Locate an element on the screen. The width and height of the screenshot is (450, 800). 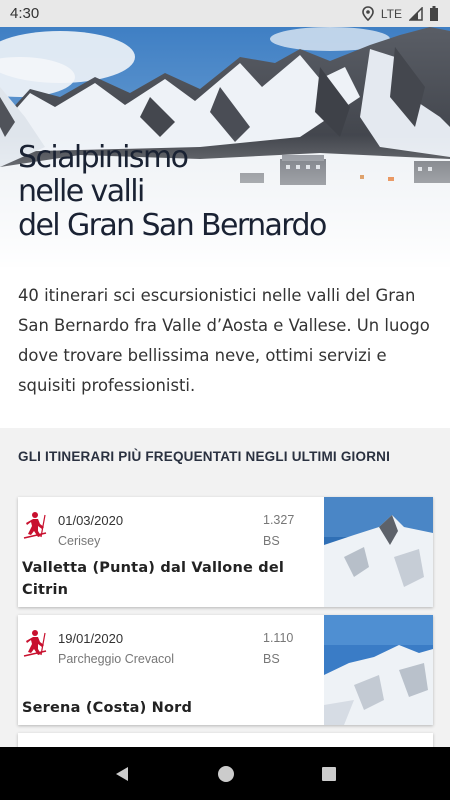
itinerary-start-point: Parcheggio Crevacol is located at coordinates (116, 659).